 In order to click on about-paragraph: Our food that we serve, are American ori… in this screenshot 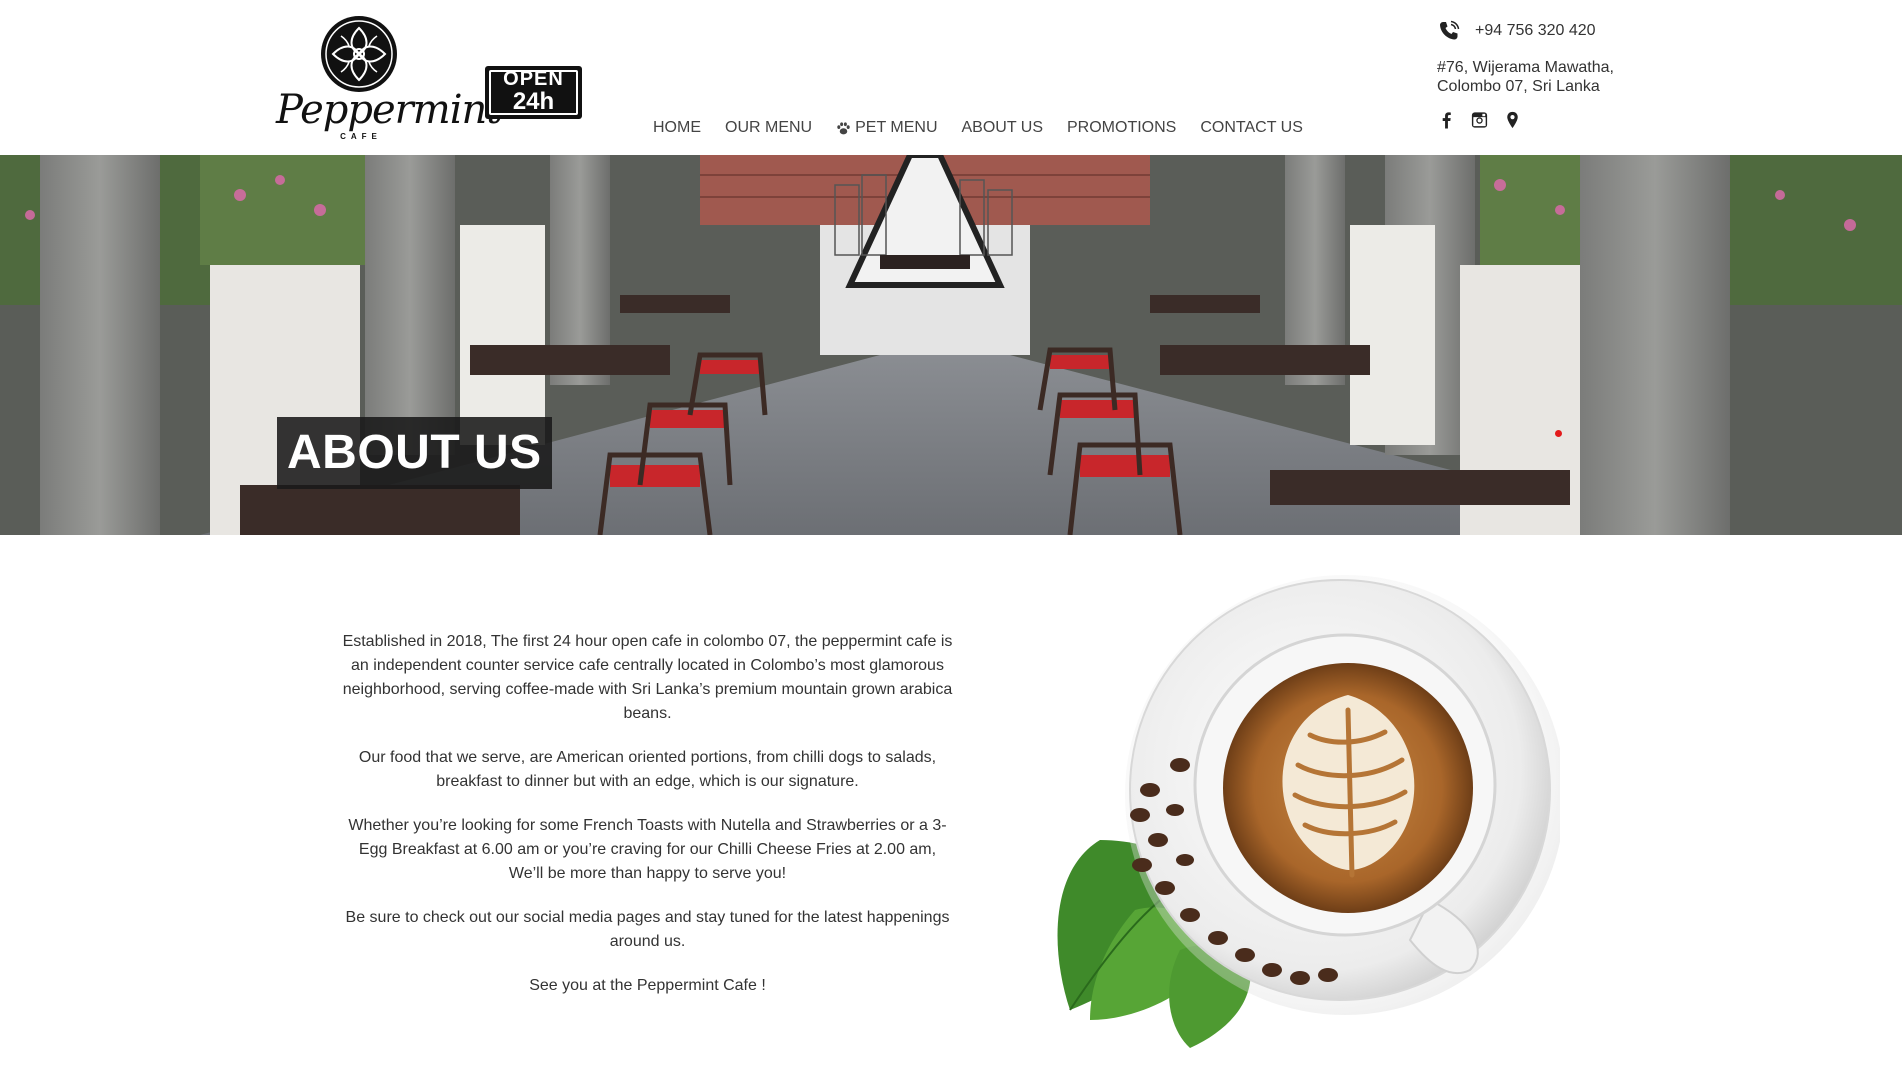, I will do `click(647, 769)`.